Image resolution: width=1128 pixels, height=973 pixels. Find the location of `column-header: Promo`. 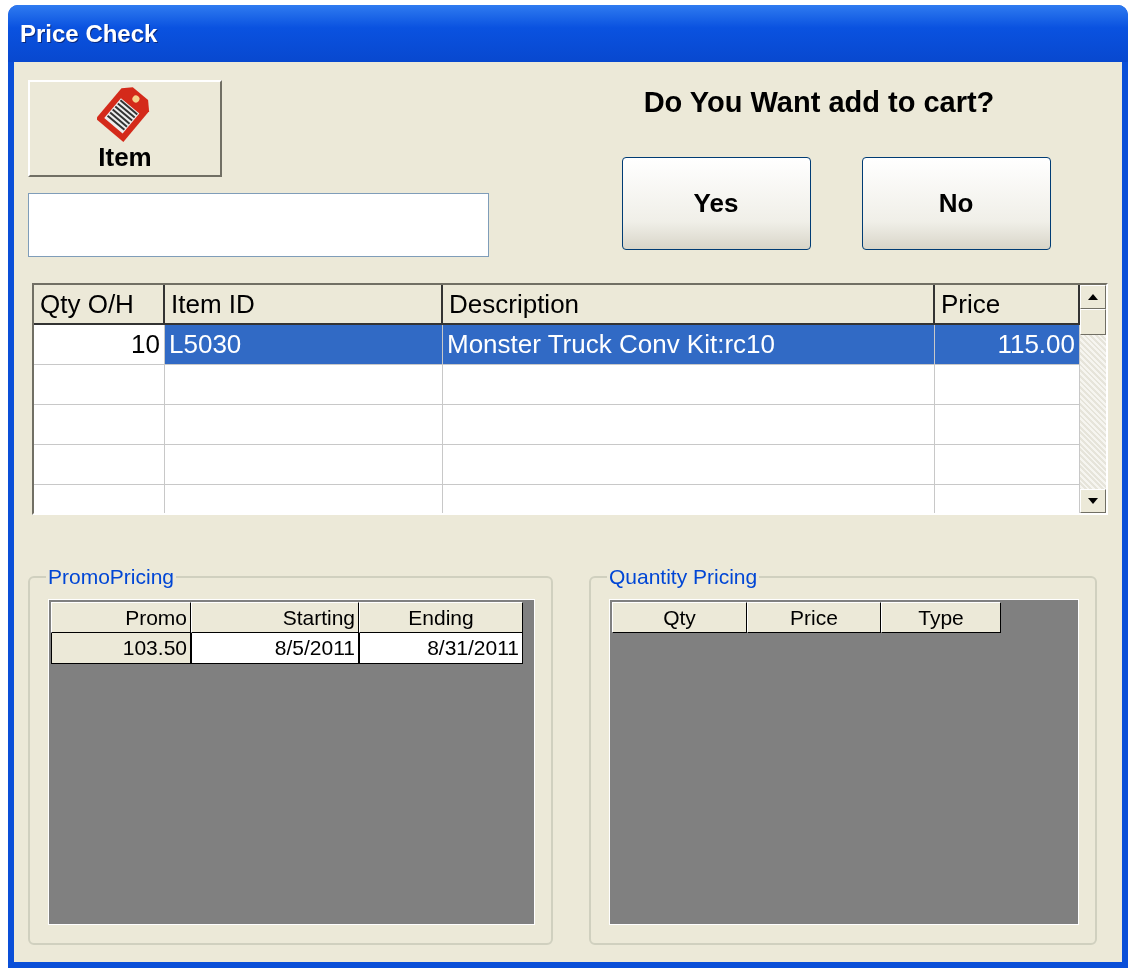

column-header: Promo is located at coordinates (121, 617).